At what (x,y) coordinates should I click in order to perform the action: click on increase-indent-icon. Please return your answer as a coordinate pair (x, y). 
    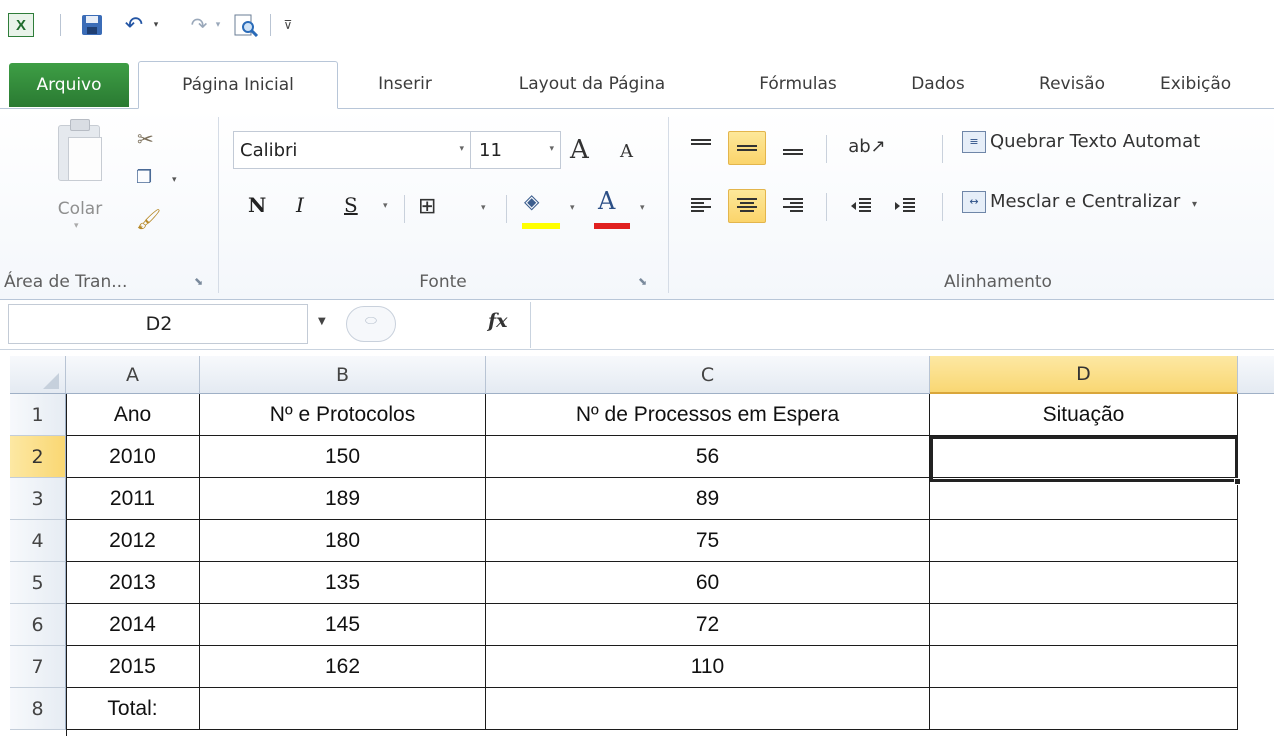
    Looking at the image, I should click on (905, 206).